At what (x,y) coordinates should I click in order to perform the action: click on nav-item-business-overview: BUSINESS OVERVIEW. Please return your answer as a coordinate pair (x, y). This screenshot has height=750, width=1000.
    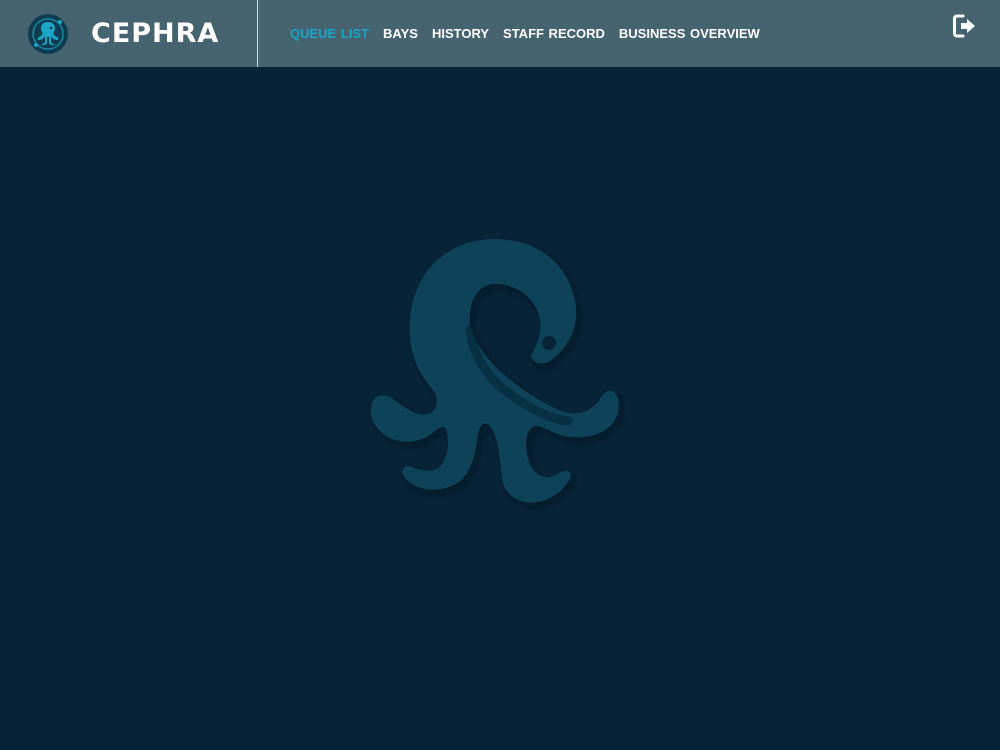
    Looking at the image, I should click on (689, 35).